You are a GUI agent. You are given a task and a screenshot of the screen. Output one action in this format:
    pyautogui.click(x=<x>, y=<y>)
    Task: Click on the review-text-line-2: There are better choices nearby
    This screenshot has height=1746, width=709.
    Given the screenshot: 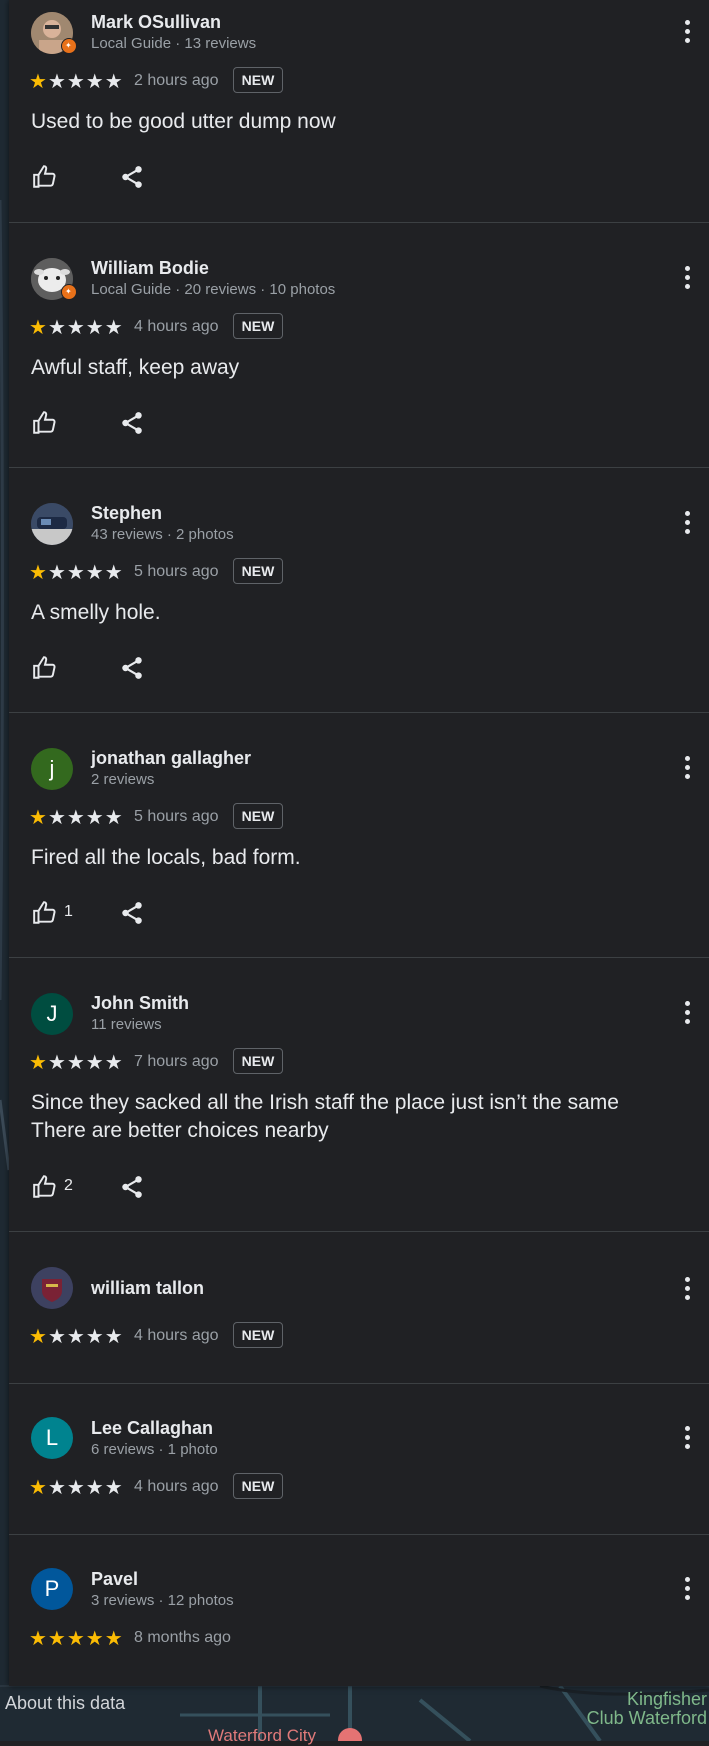 What is the action you would take?
    pyautogui.click(x=180, y=1130)
    